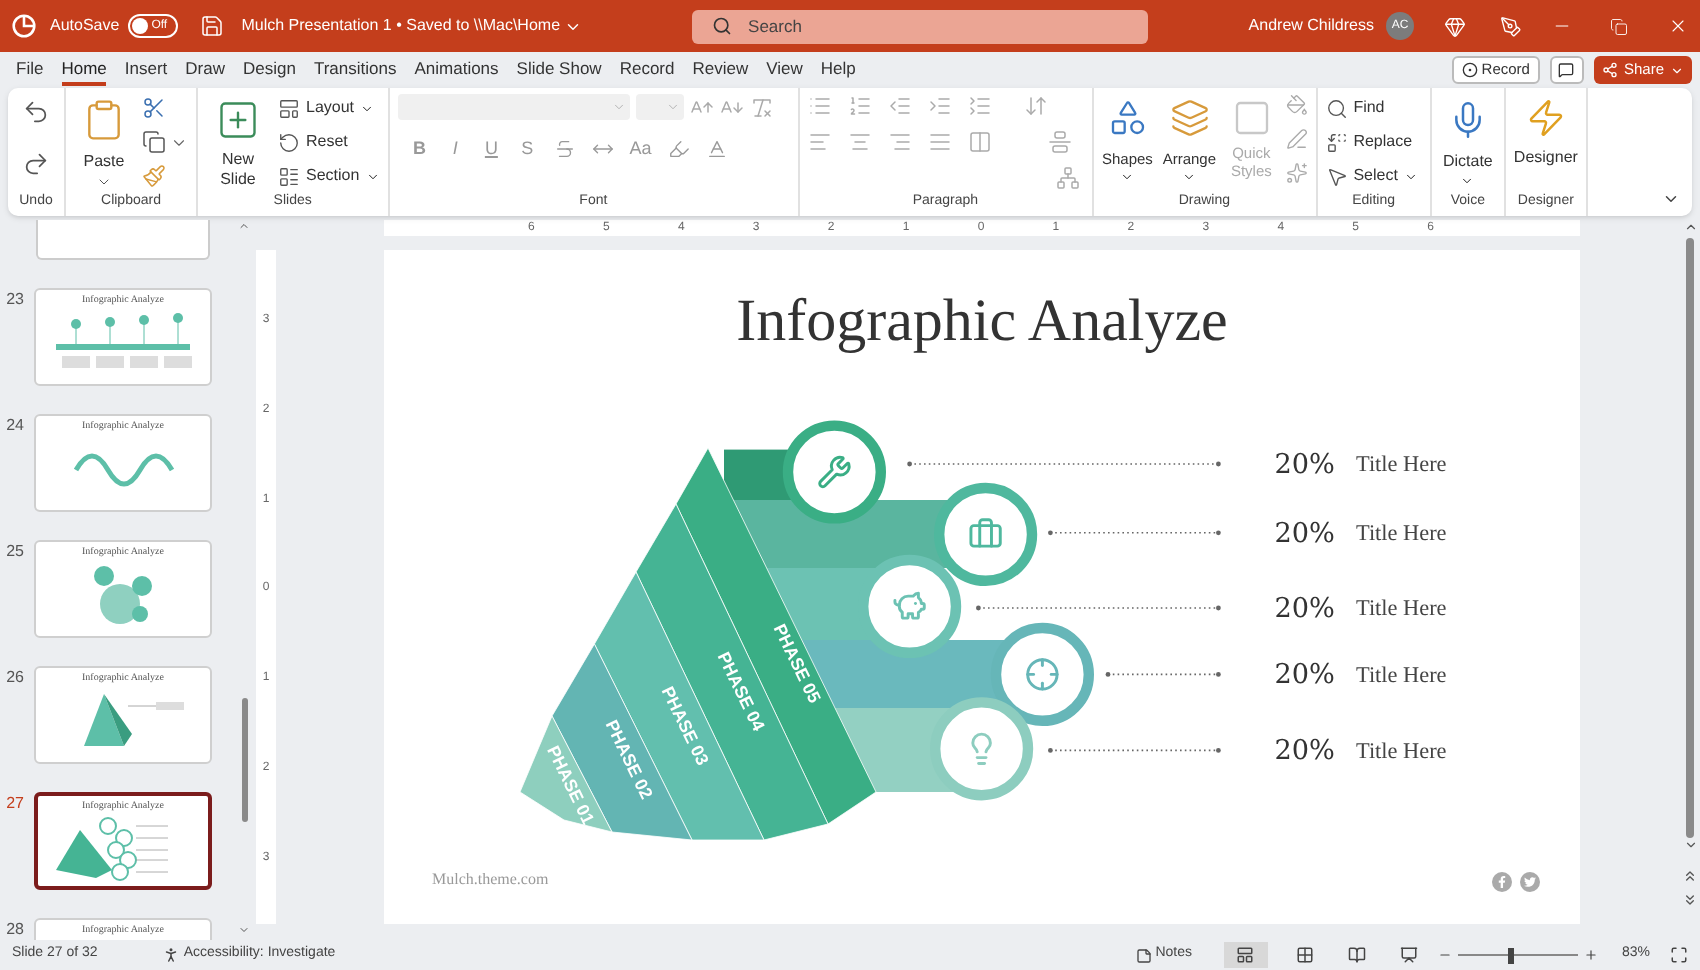 The width and height of the screenshot is (1700, 970). Describe the element at coordinates (1530, 882) in the screenshot. I see `twitter-icon` at that location.